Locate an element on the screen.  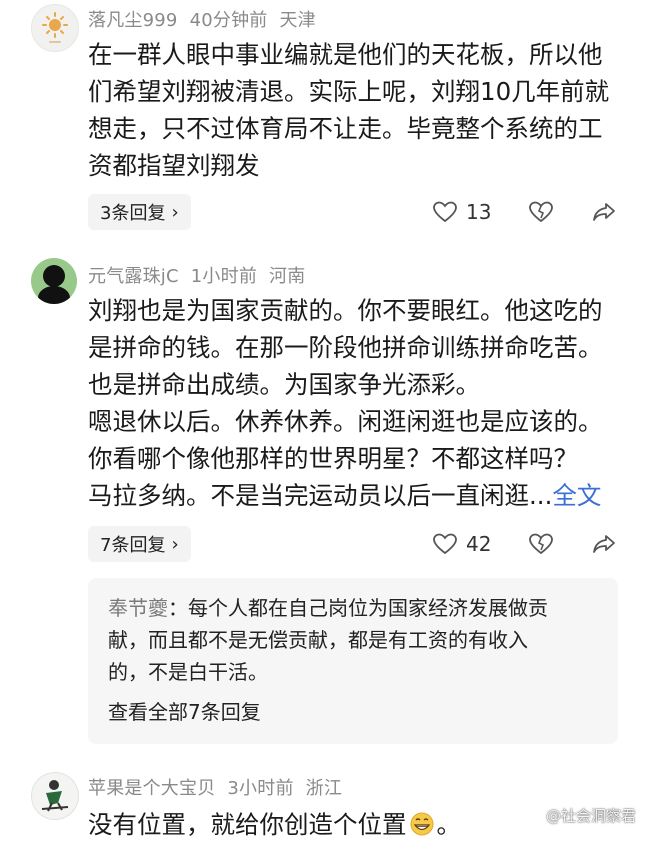
view-all-replies-link: 查看全部7条回复 is located at coordinates (184, 710).